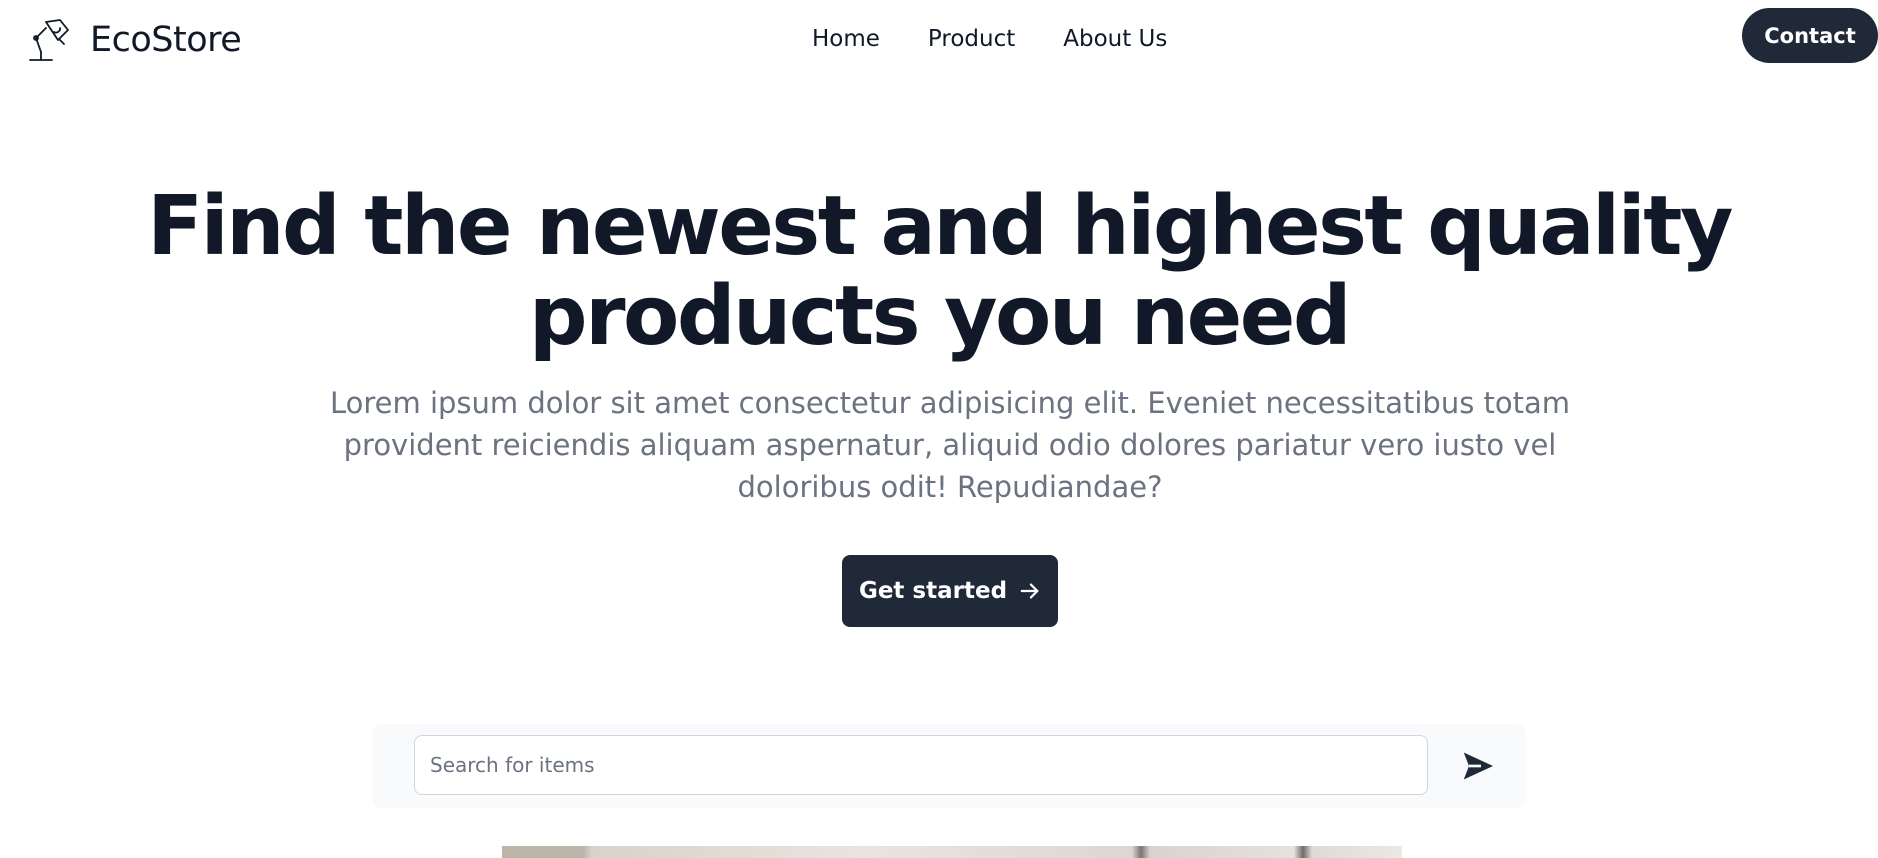  I want to click on nav-link-product: Product, so click(971, 39).